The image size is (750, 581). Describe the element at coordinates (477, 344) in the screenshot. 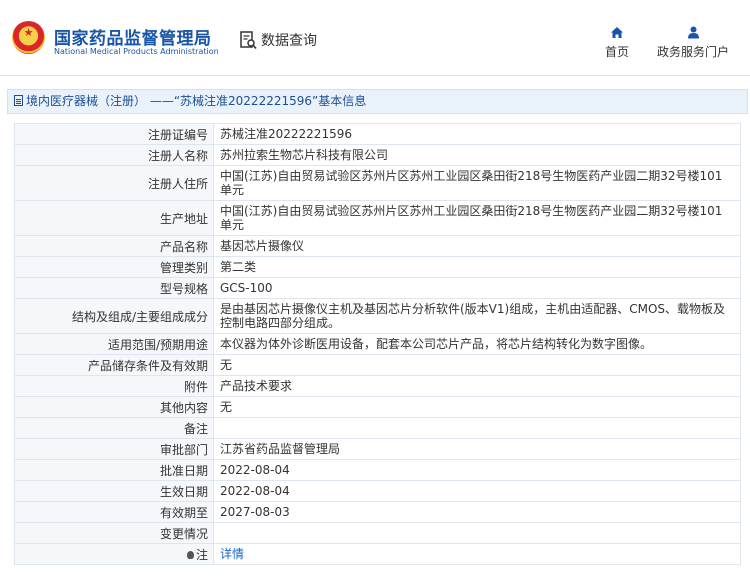

I see `row-value: 本仪器为体外诊断医用设备，配套本公司芯片产品，将芯片结构转化为数字图像。` at that location.